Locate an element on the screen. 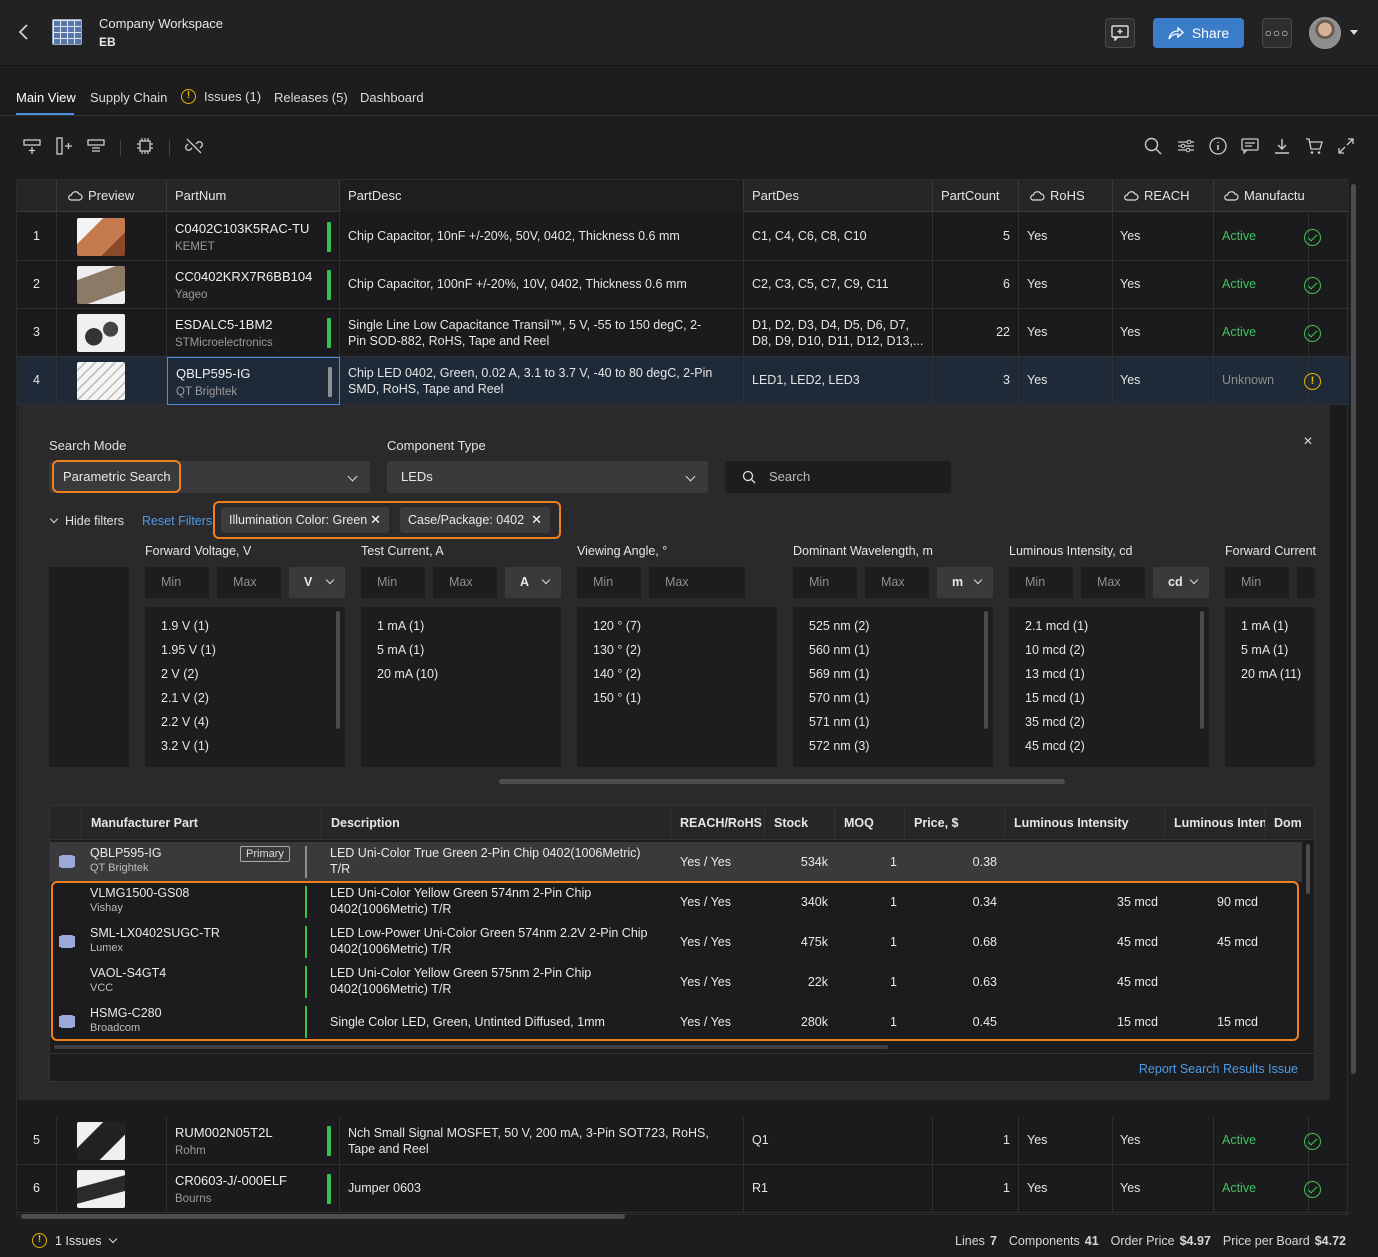 The width and height of the screenshot is (1378, 1257). partnum-cell: ESDALC5-1BM2 STMicroelectronics is located at coordinates (253, 333).